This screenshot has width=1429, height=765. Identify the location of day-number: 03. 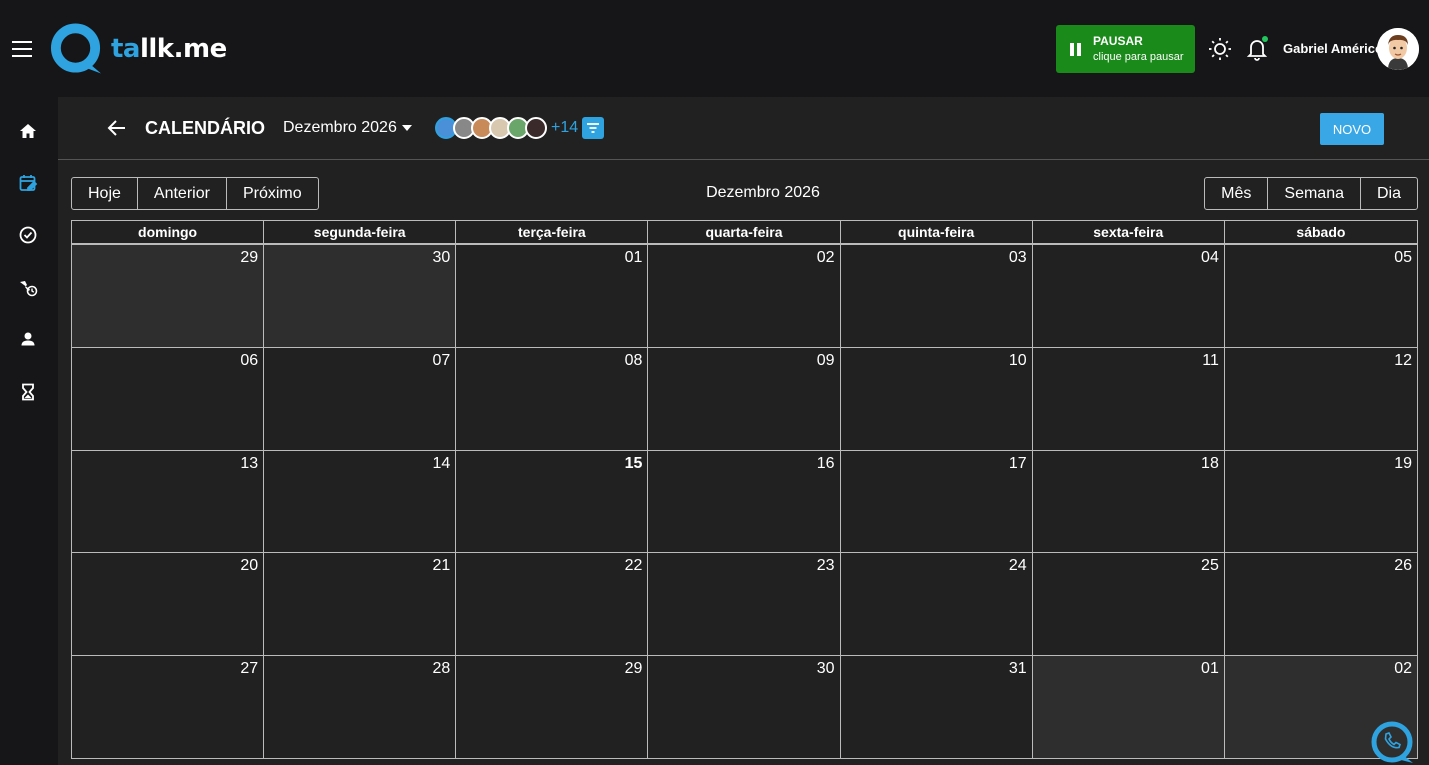
(1018, 257).